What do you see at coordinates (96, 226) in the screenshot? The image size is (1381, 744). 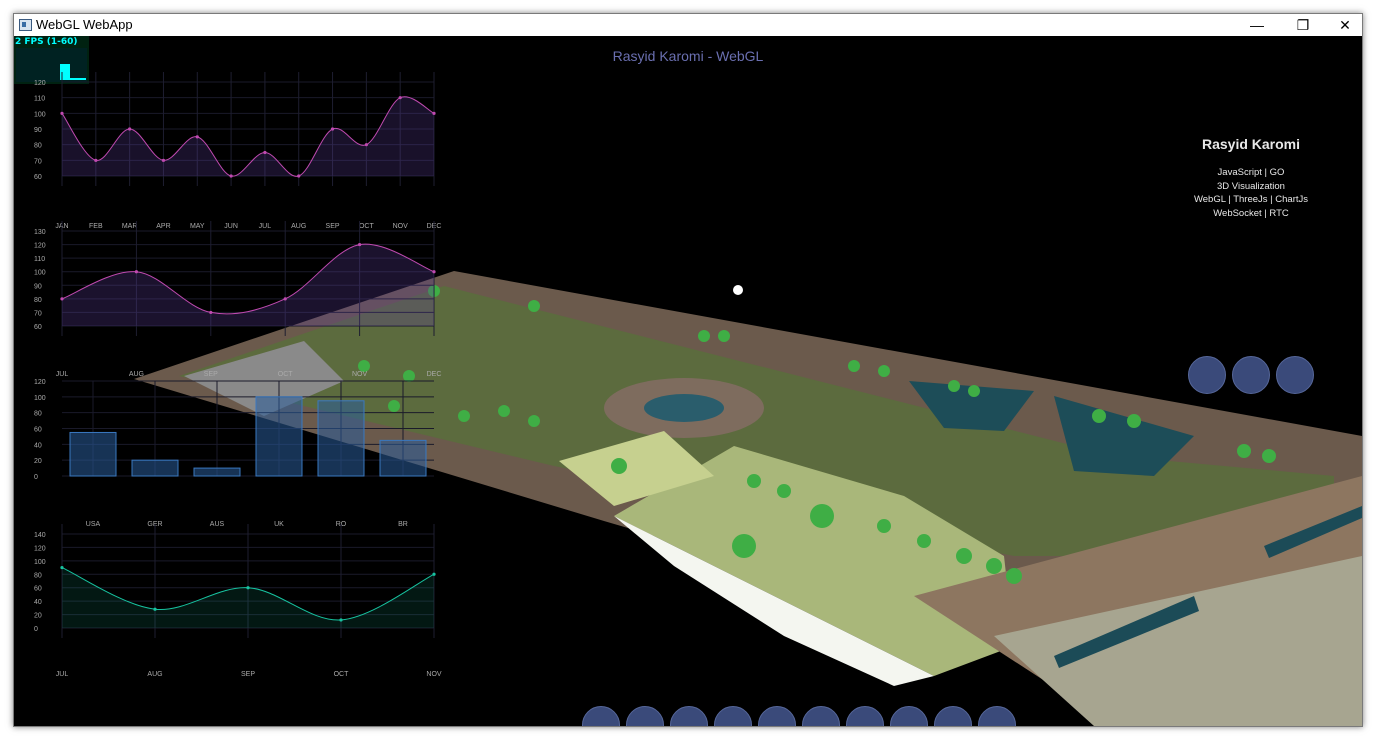 I see `x-tick-label: FEB` at bounding box center [96, 226].